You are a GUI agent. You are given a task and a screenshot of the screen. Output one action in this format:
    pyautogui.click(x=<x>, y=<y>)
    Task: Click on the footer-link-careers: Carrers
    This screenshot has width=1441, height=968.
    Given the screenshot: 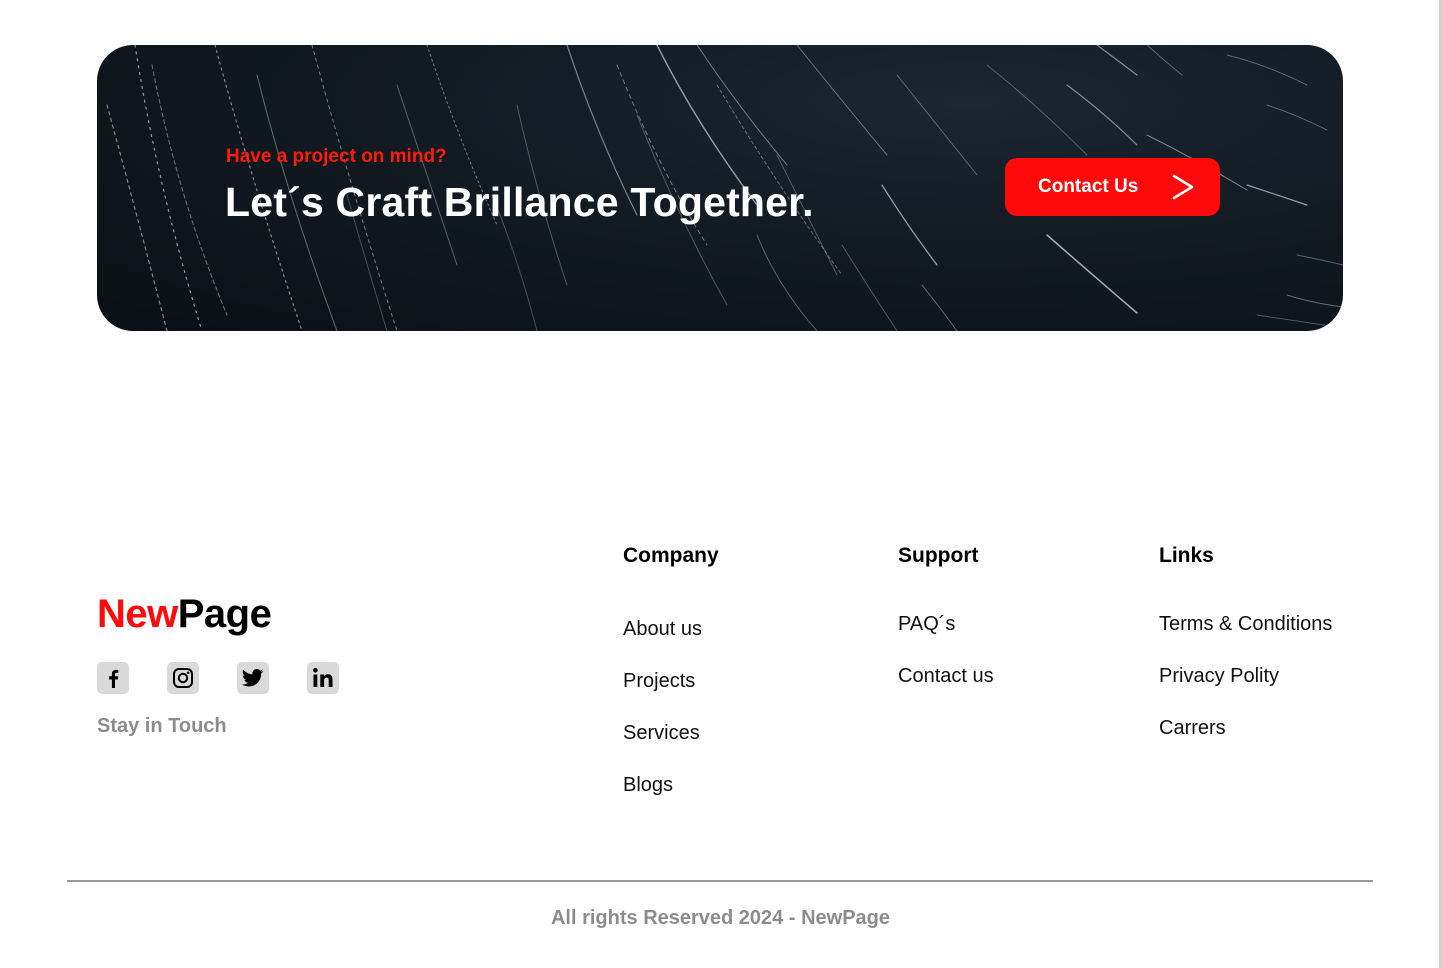 What is the action you would take?
    pyautogui.click(x=1192, y=728)
    